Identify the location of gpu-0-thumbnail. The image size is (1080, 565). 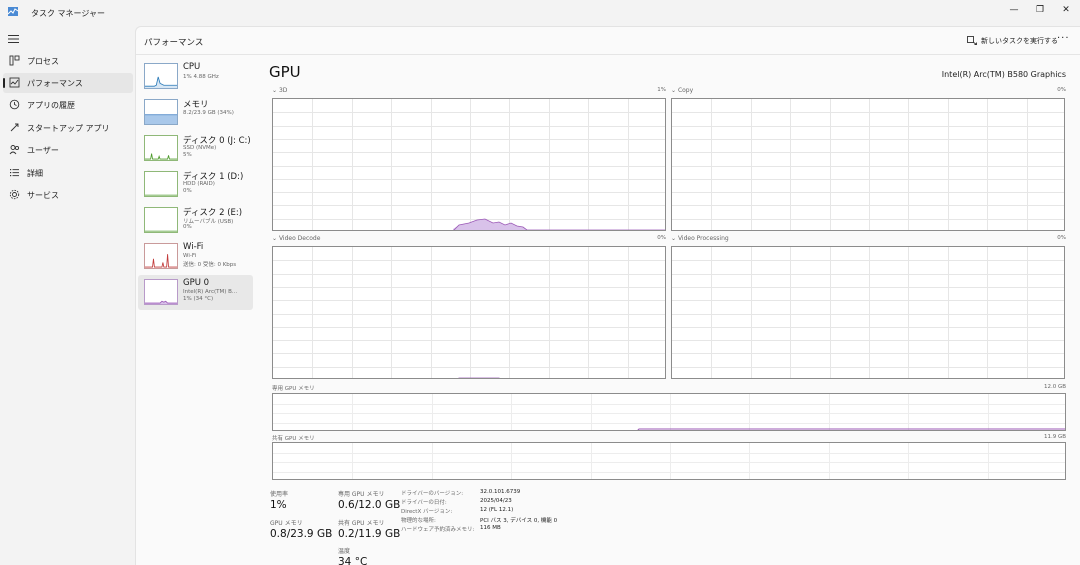
(161, 292).